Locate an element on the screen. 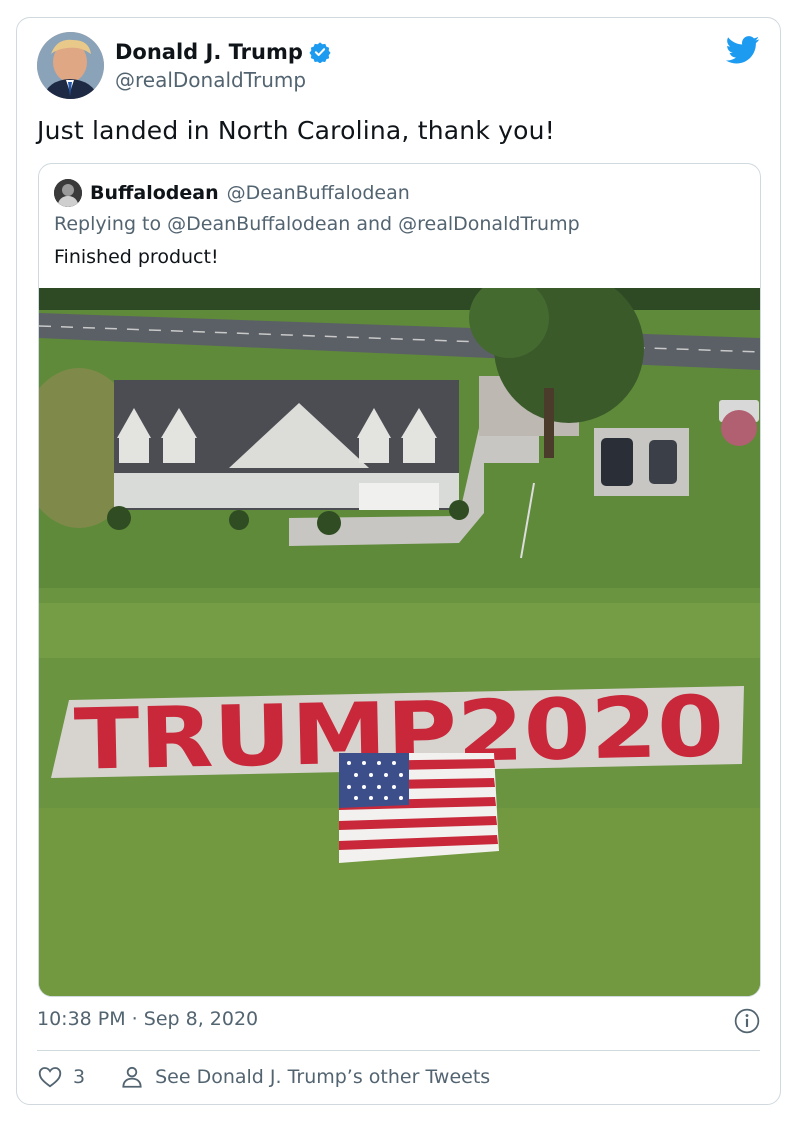 The image size is (800, 1124). action-bar: 3 See Donald J. Trump’s other Tweets is located at coordinates (263, 1077).